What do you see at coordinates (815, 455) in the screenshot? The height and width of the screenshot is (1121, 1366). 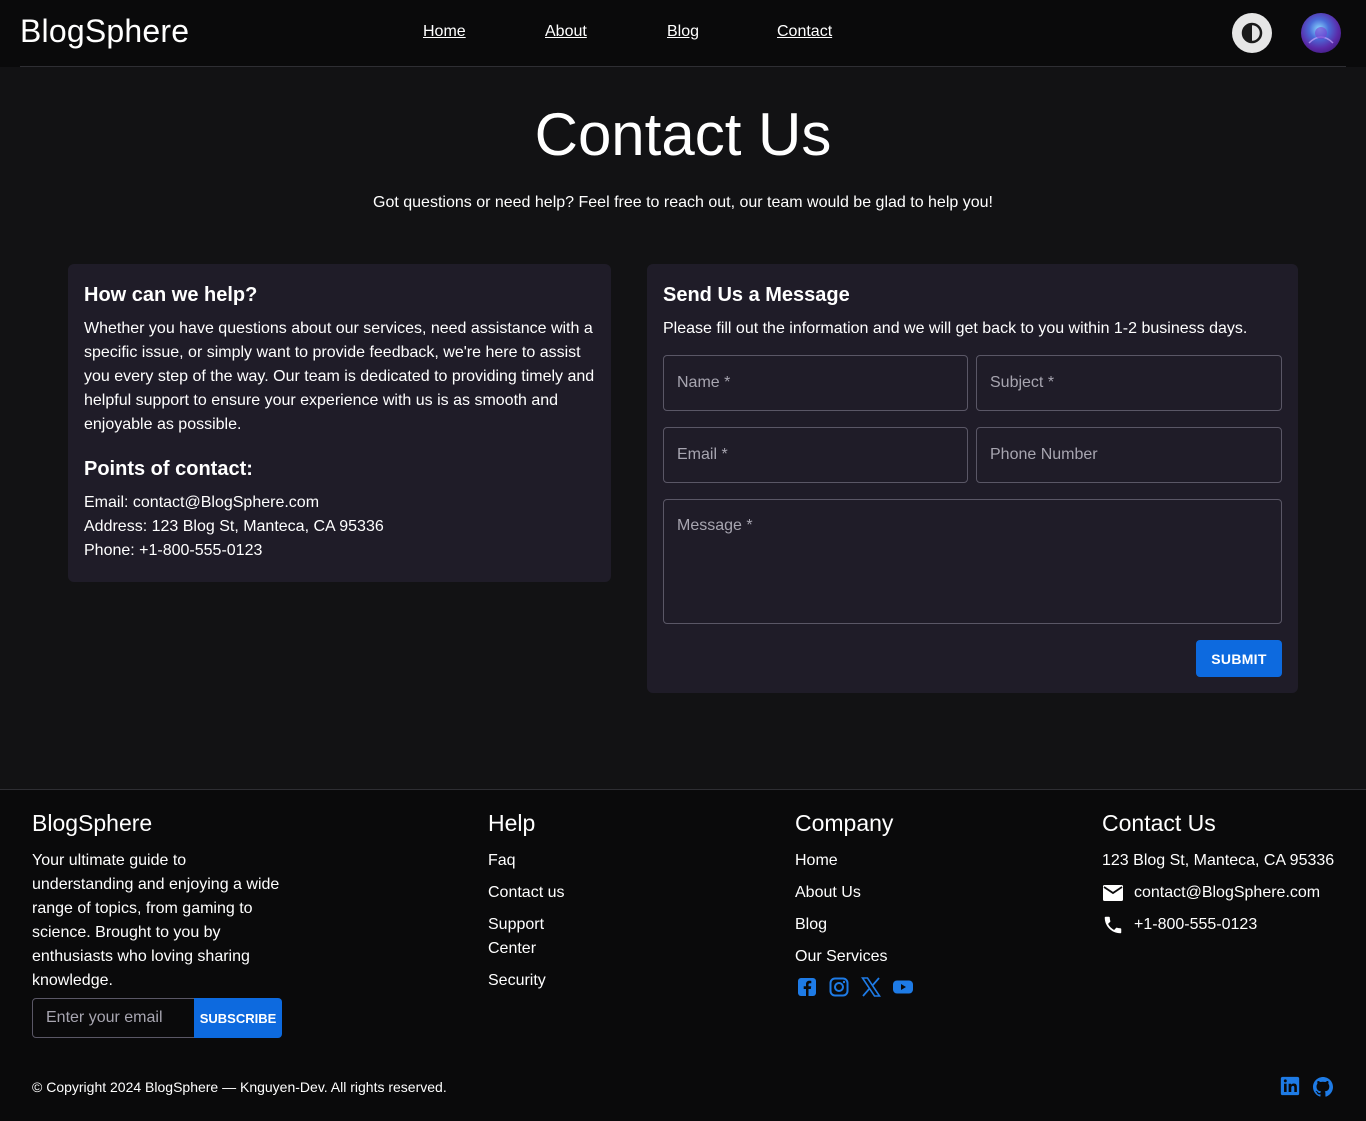 I see `email-field: Email *` at bounding box center [815, 455].